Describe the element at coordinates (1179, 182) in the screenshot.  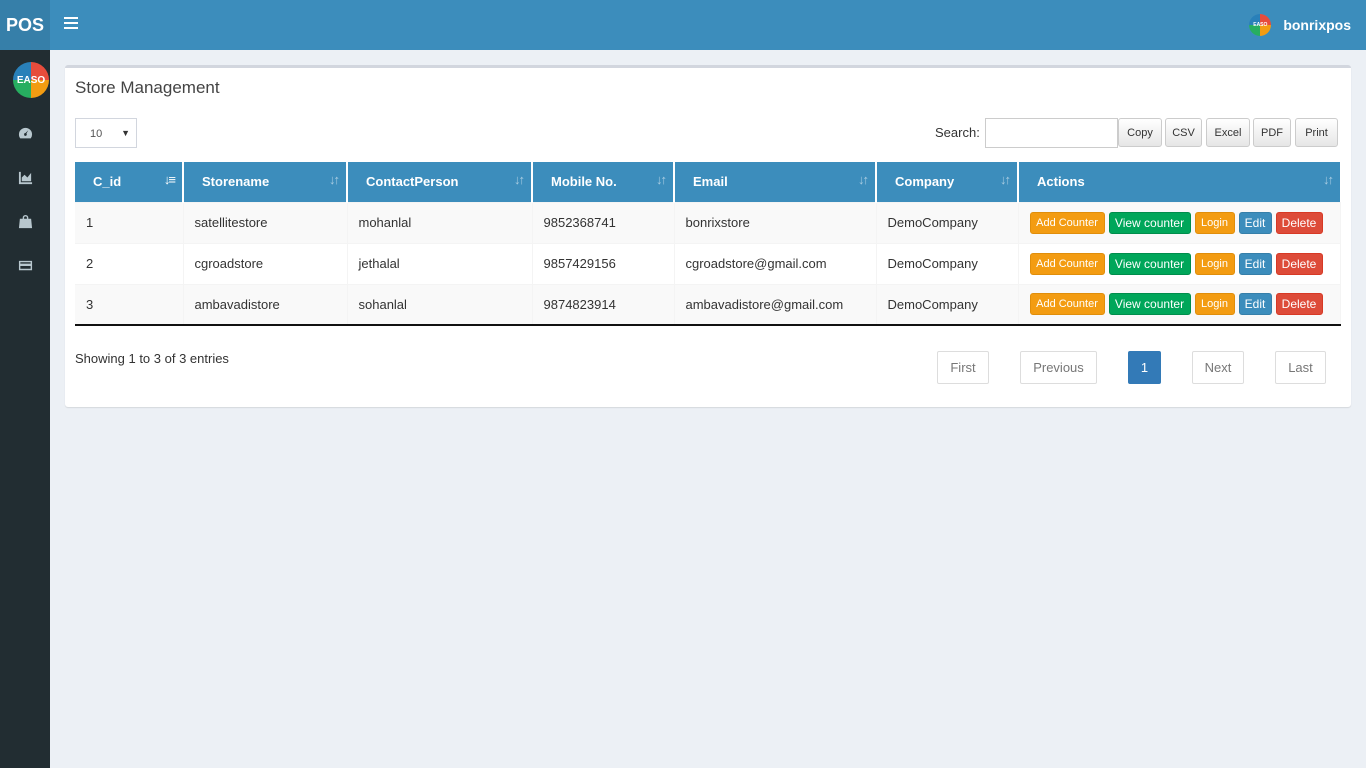
I see `column-header-actions: Actions ↓↑` at that location.